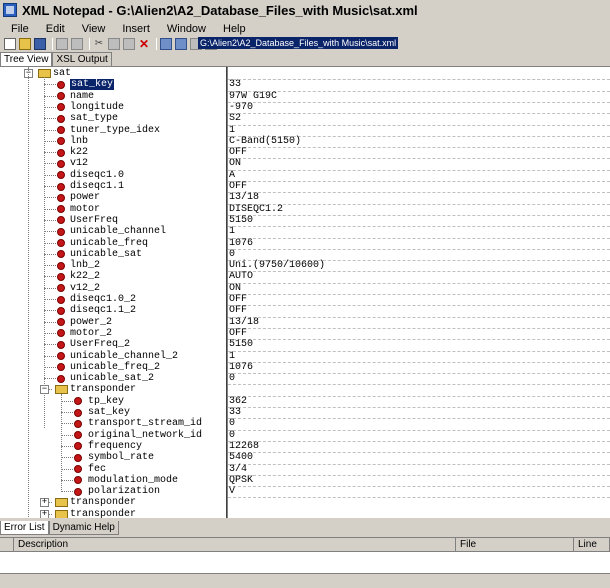 The height and width of the screenshot is (588, 610). I want to click on tree-node-label: longitude, so click(97, 107).